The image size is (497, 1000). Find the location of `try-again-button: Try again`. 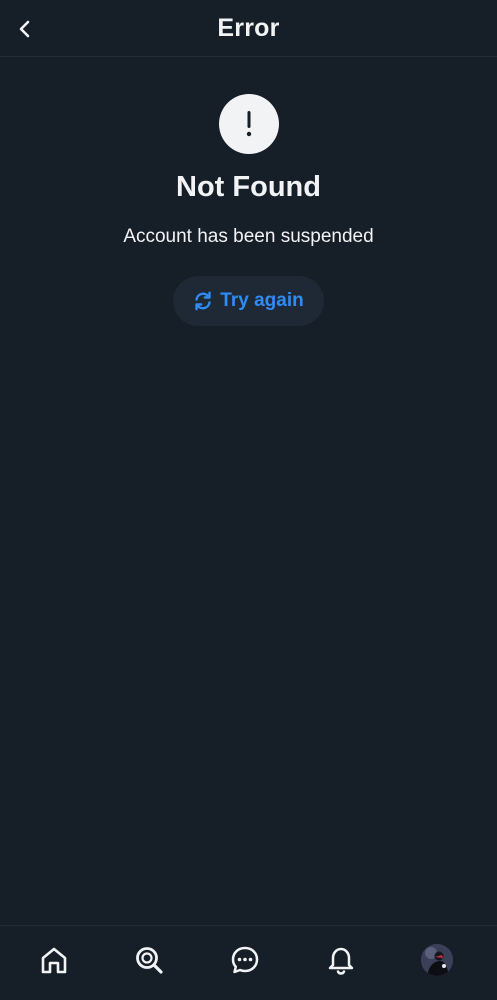

try-again-button: Try again is located at coordinates (248, 301).